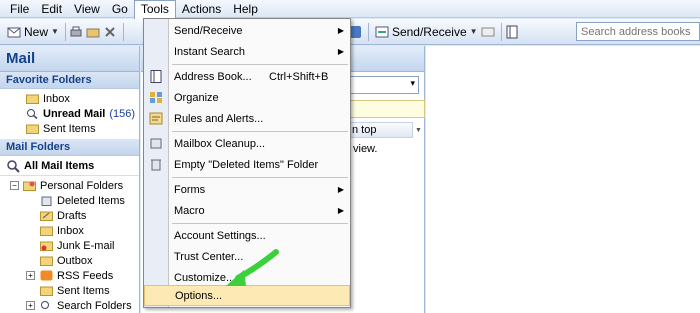  Describe the element at coordinates (383, 85) in the screenshot. I see `instant-search-box: ▾` at that location.